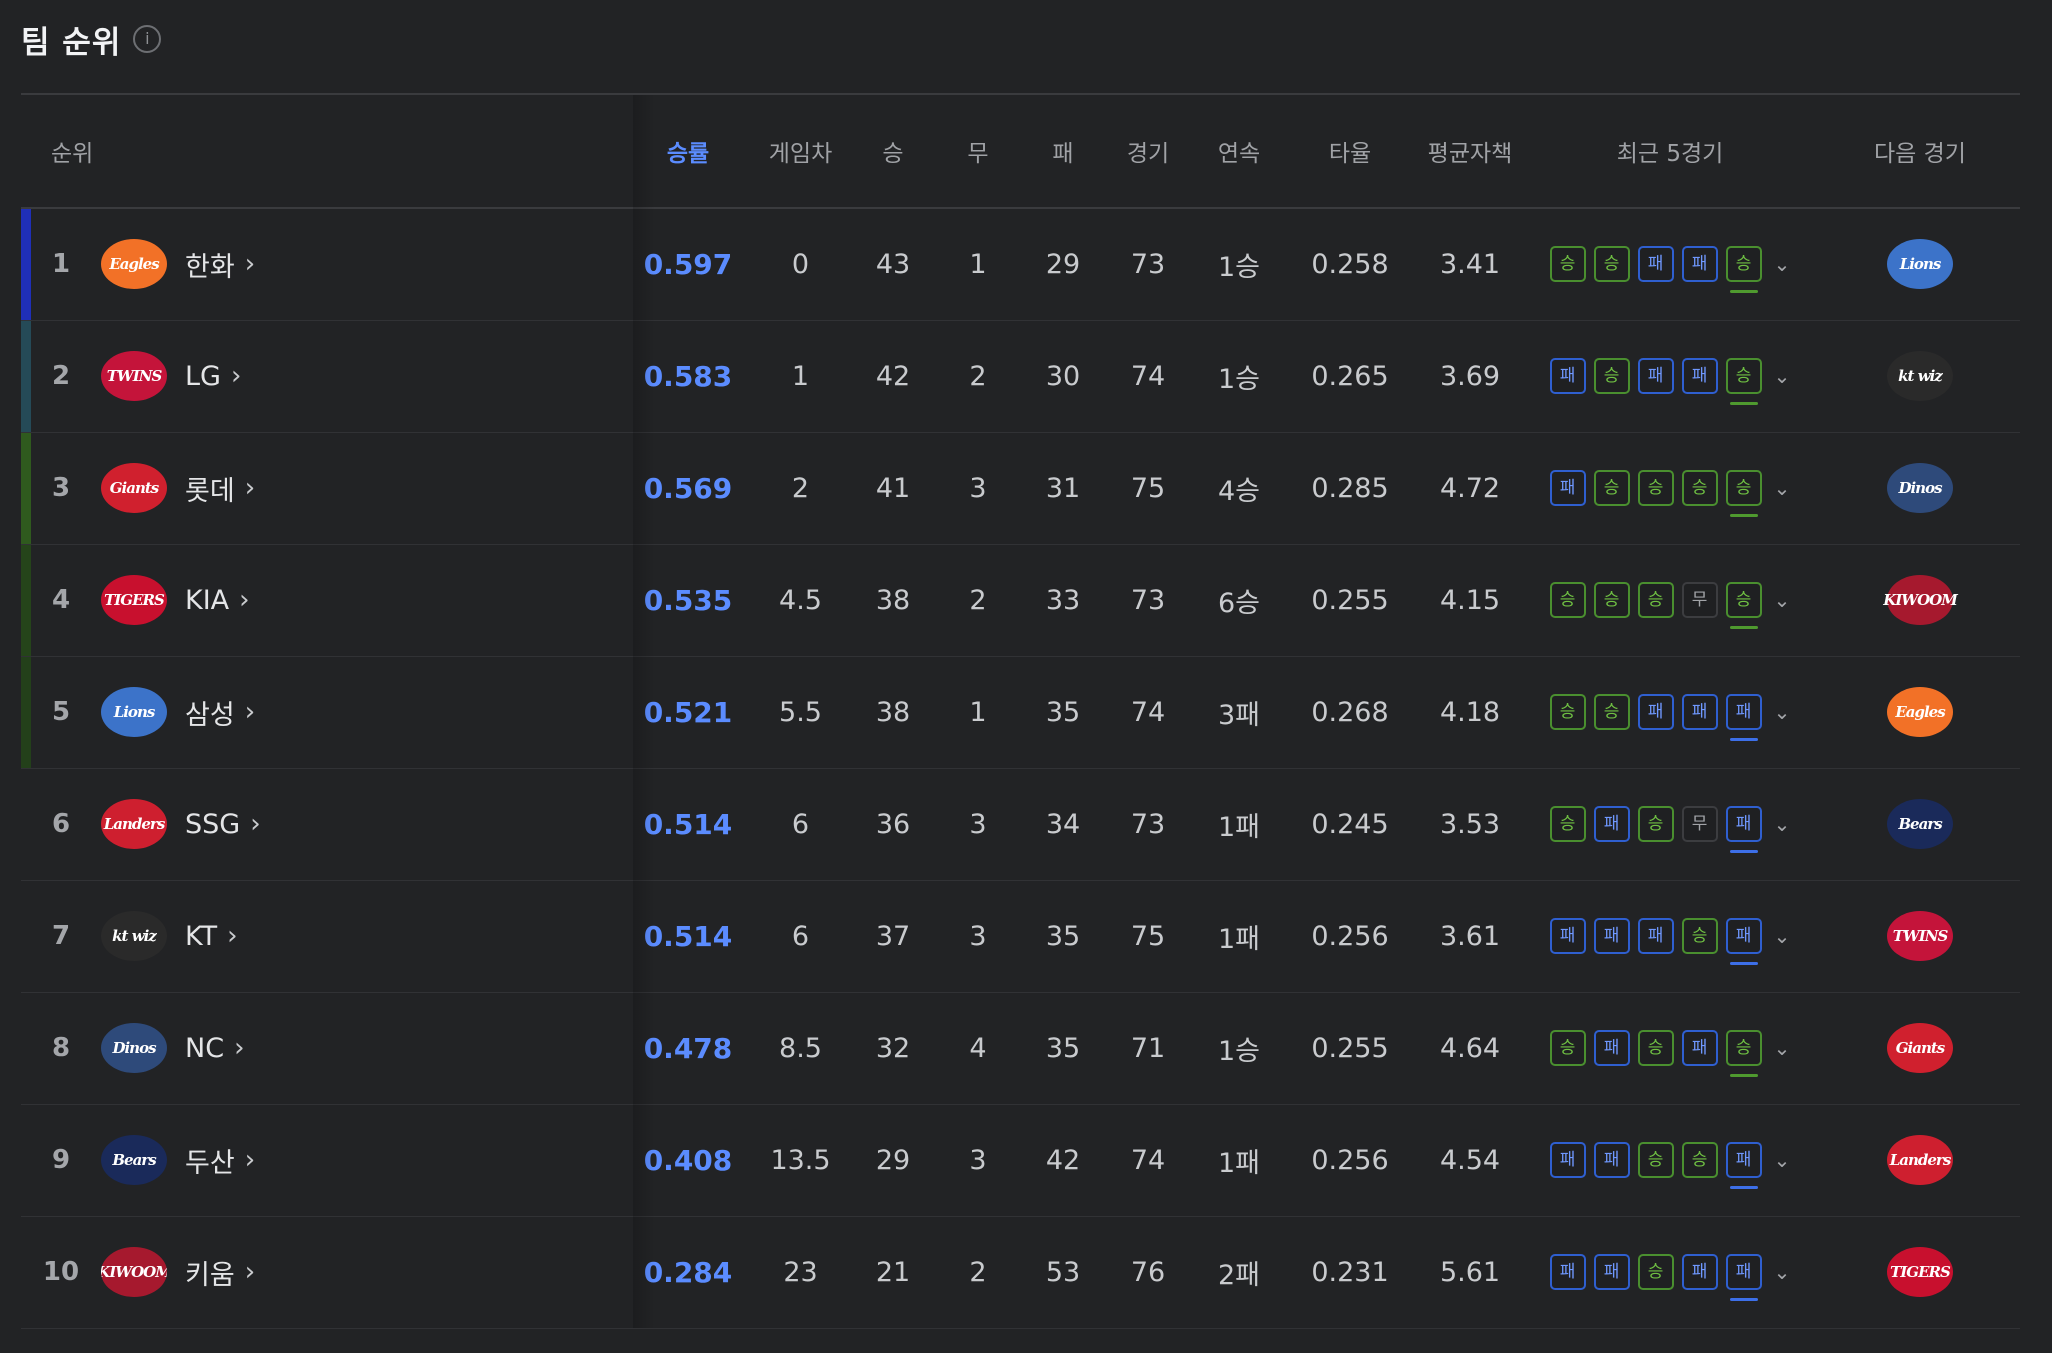  What do you see at coordinates (1920, 824) in the screenshot?
I see `next-opponent-logo-icon: Bears` at bounding box center [1920, 824].